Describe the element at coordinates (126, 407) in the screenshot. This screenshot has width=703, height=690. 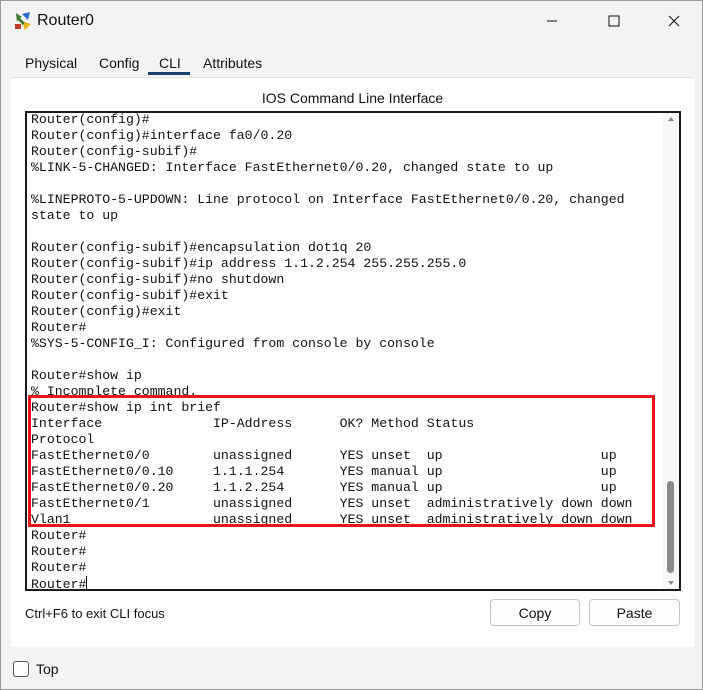
I see `terminal-line: Router#show ip int brief` at that location.